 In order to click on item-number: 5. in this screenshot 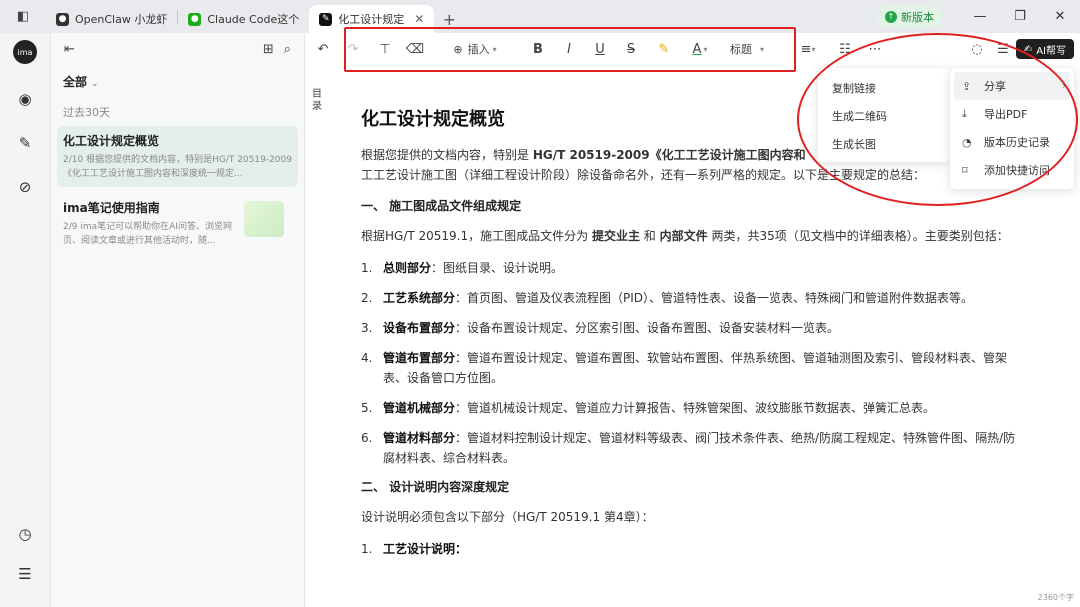, I will do `click(367, 408)`.